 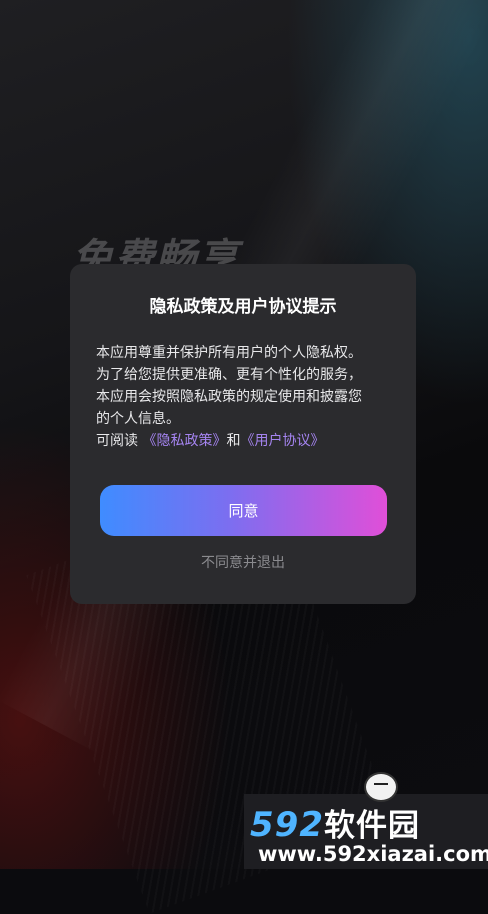 I want to click on user-agreement-link: 《用户协议》, so click(x=282, y=441).